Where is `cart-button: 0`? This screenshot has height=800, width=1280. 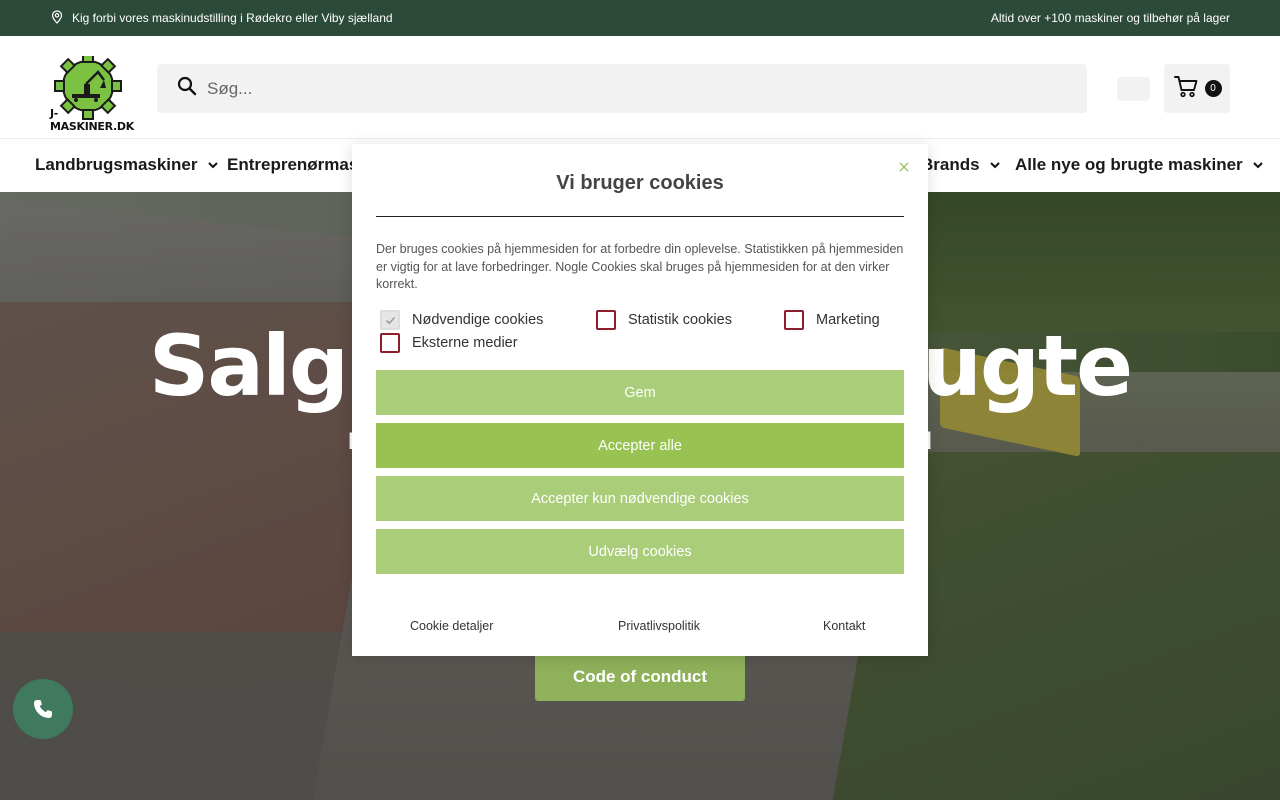
cart-button: 0 is located at coordinates (1197, 88).